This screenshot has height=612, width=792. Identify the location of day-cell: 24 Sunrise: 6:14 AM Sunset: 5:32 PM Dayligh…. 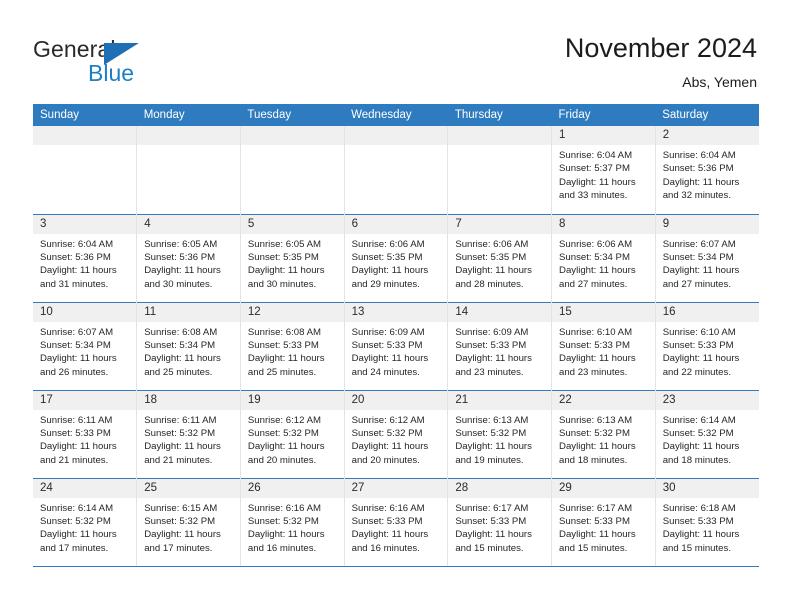
(85, 522).